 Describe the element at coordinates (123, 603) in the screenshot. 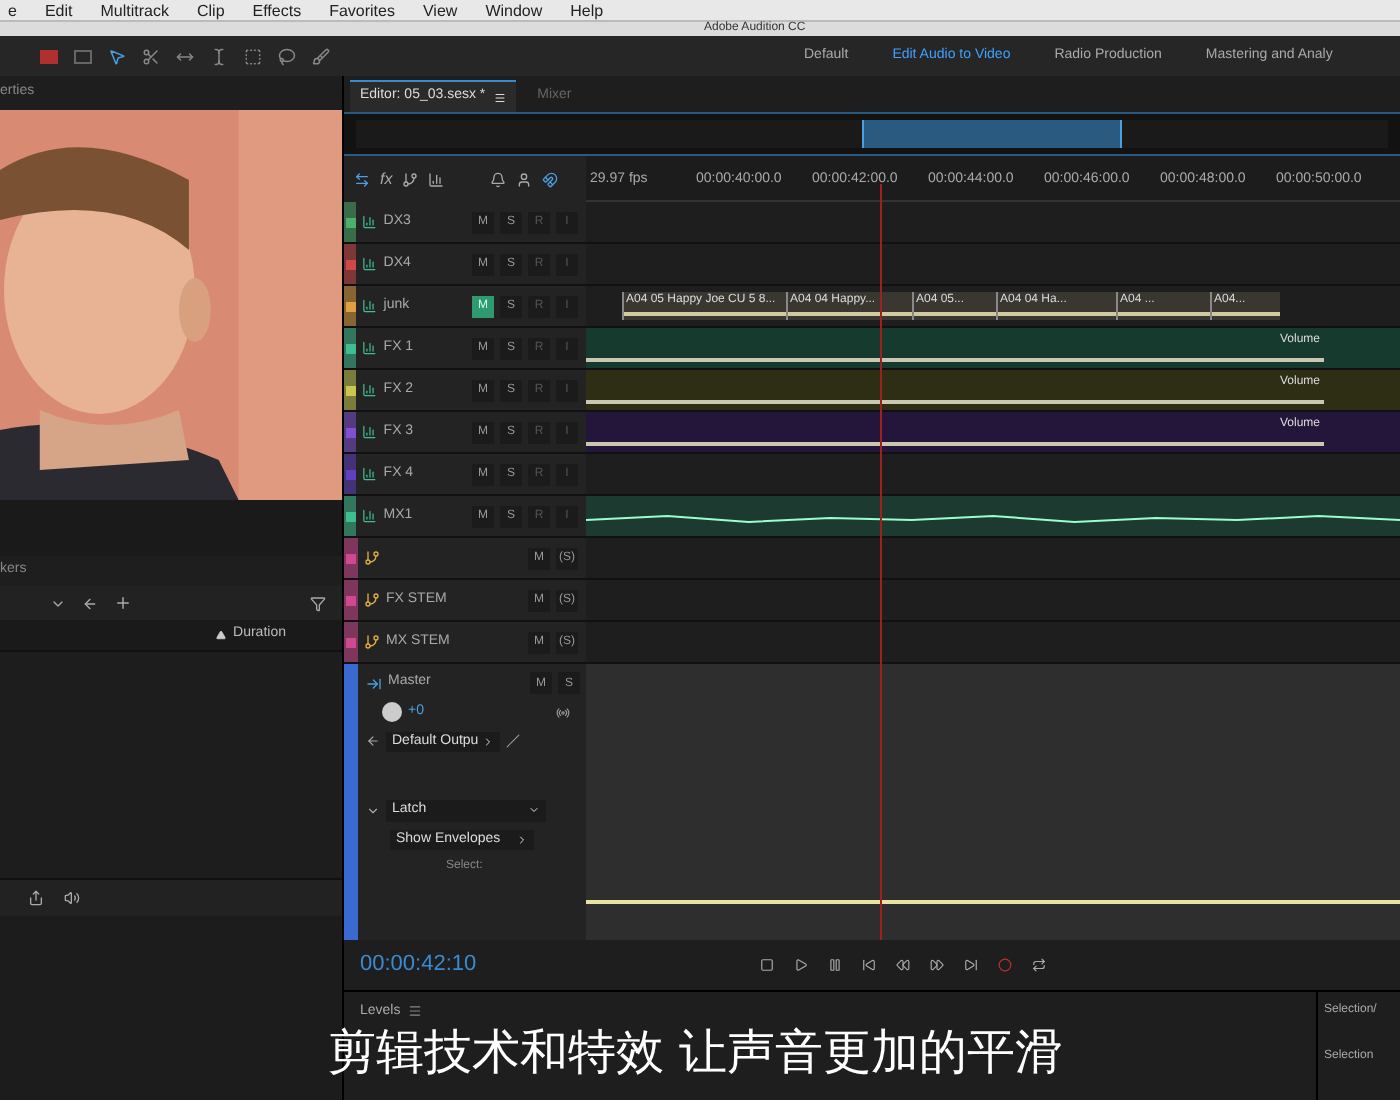

I see `add-icon` at that location.